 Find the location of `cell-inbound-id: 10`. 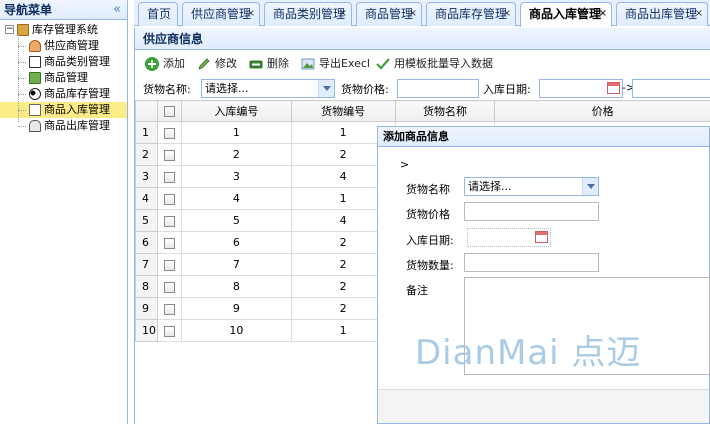

cell-inbound-id: 10 is located at coordinates (236, 330).